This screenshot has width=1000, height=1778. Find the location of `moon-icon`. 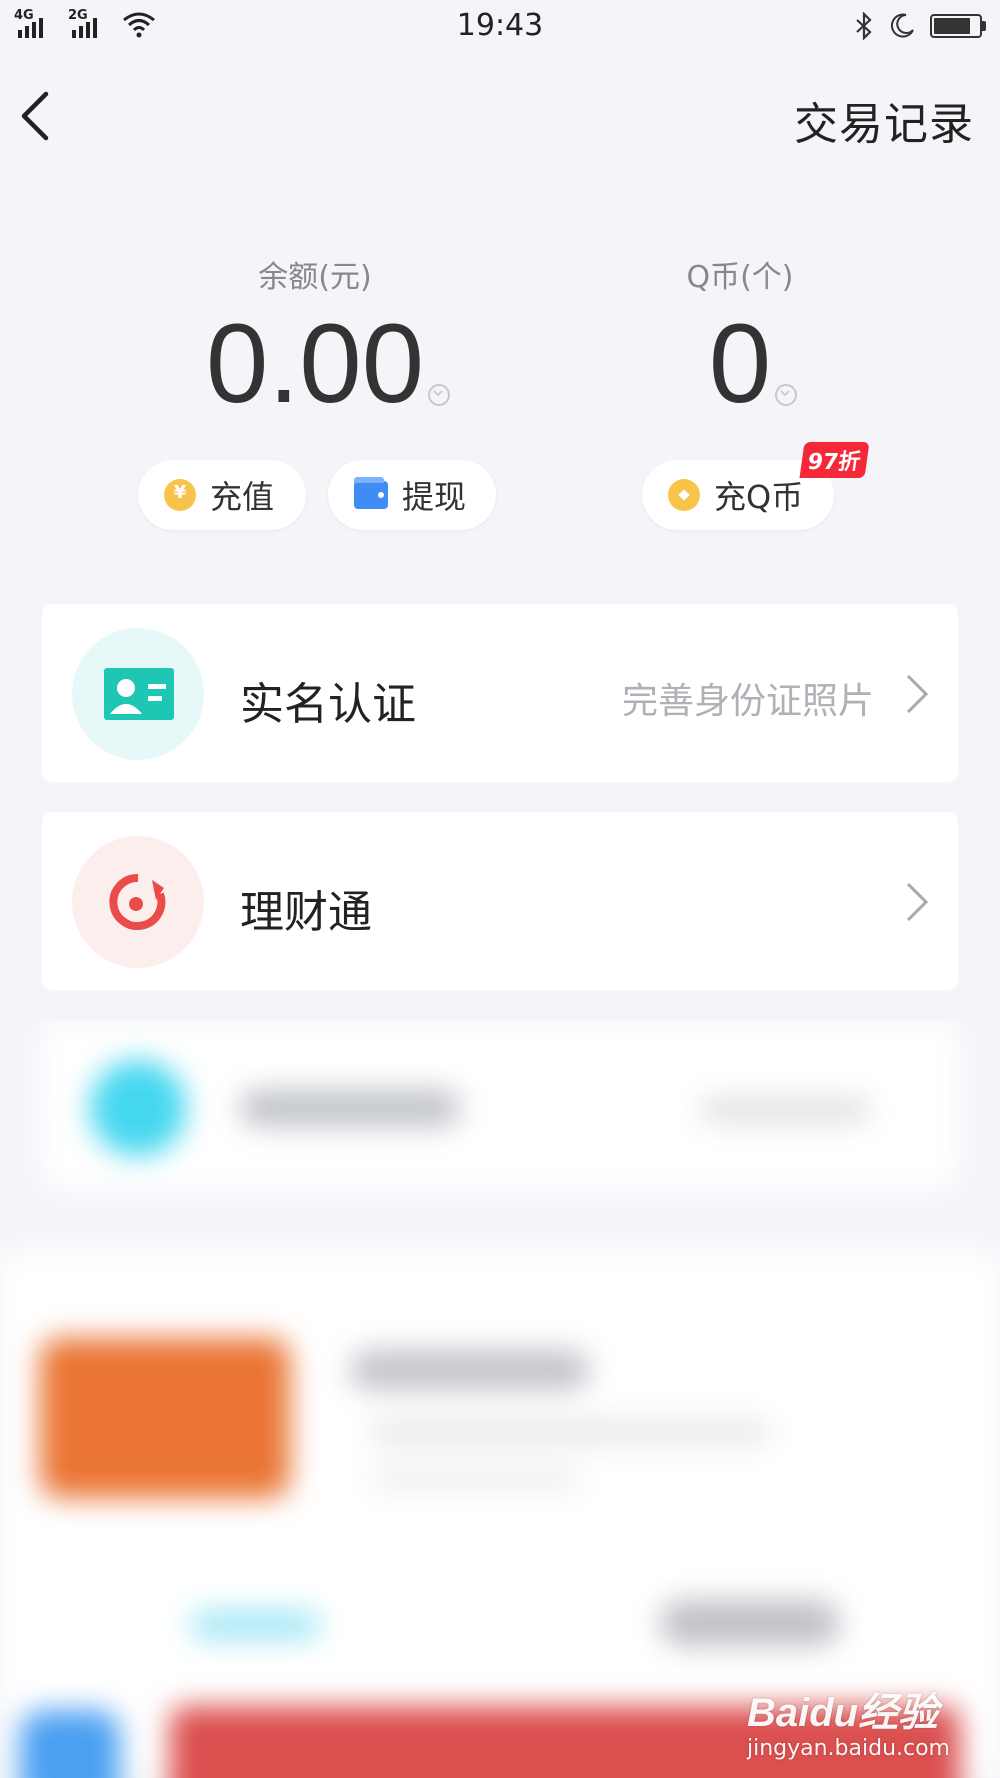

moon-icon is located at coordinates (902, 25).